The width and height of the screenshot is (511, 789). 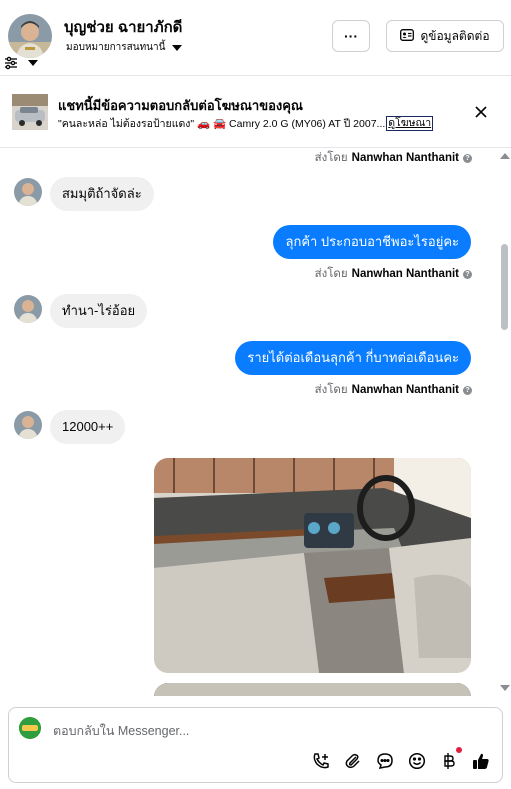 I want to click on ad-thumbnail, so click(x=30, y=112).